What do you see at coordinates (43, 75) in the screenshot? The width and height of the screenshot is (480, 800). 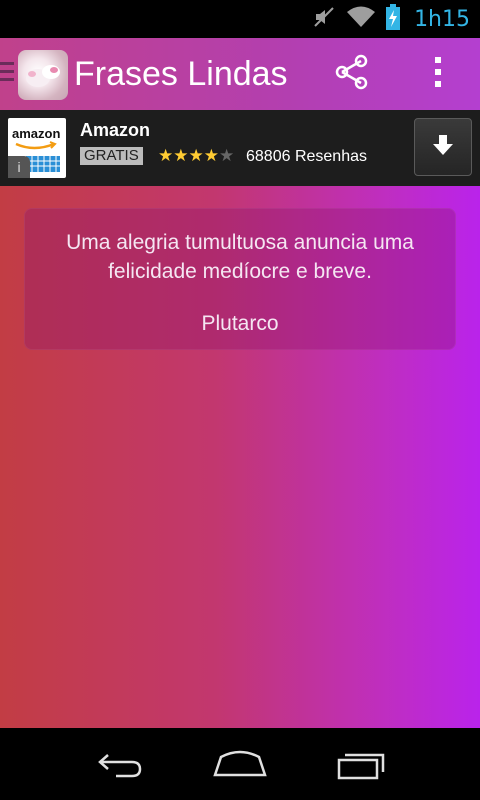 I see `app-icon` at bounding box center [43, 75].